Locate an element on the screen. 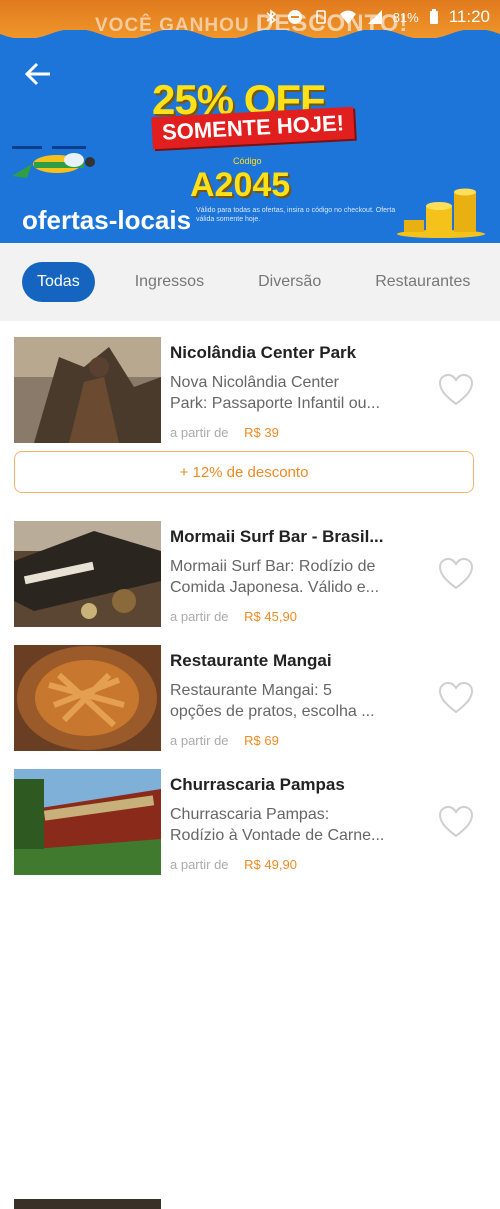  deal-title: Restaurante Mangai is located at coordinates (297, 661).